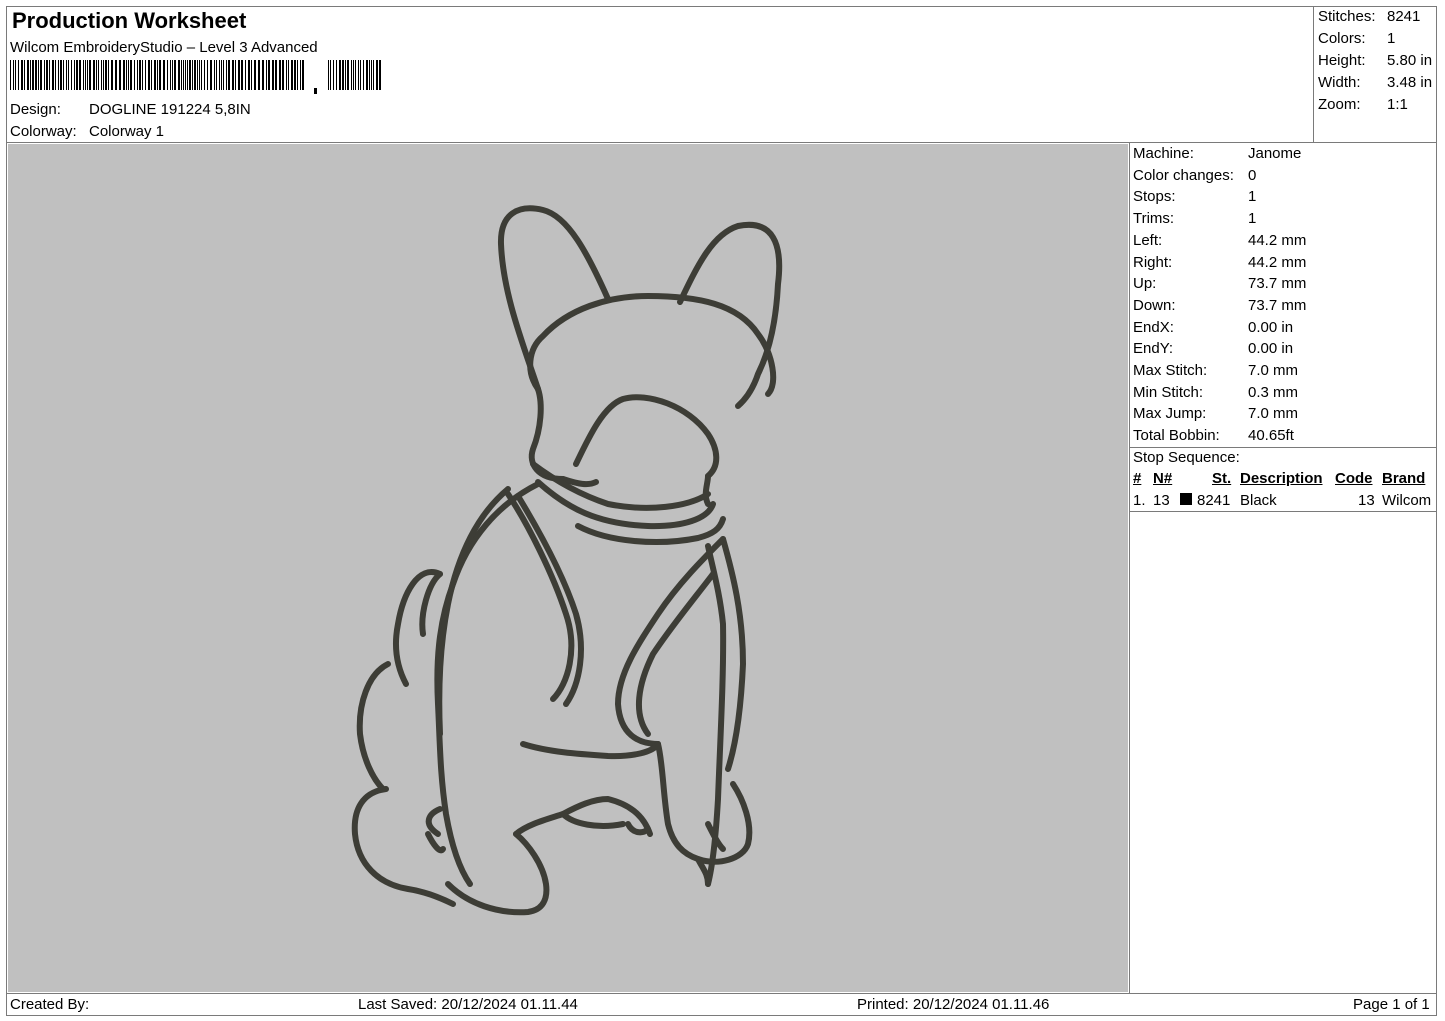  What do you see at coordinates (1275, 153) in the screenshot?
I see `property-value: Janome` at bounding box center [1275, 153].